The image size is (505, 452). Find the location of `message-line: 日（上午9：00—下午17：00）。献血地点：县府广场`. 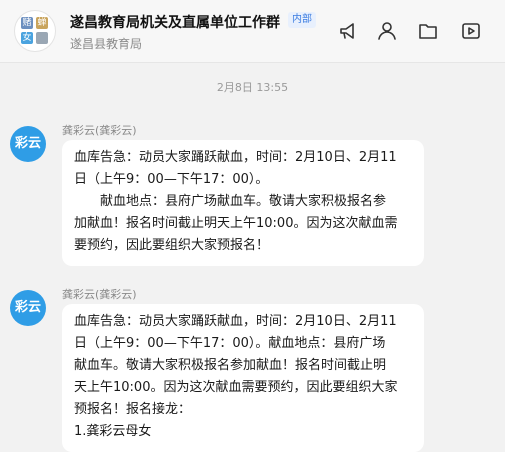

message-line: 日（上午9：00—下午17：00）。献血地点：县府广场 is located at coordinates (230, 343).